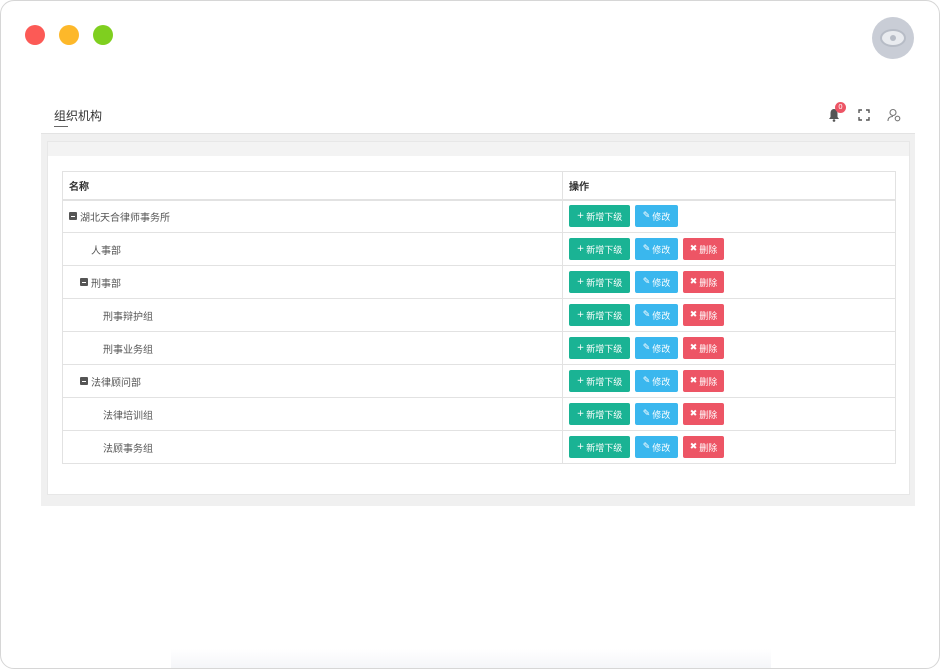 The image size is (940, 669). I want to click on org-name-label: 刑事辩护组, so click(128, 317).